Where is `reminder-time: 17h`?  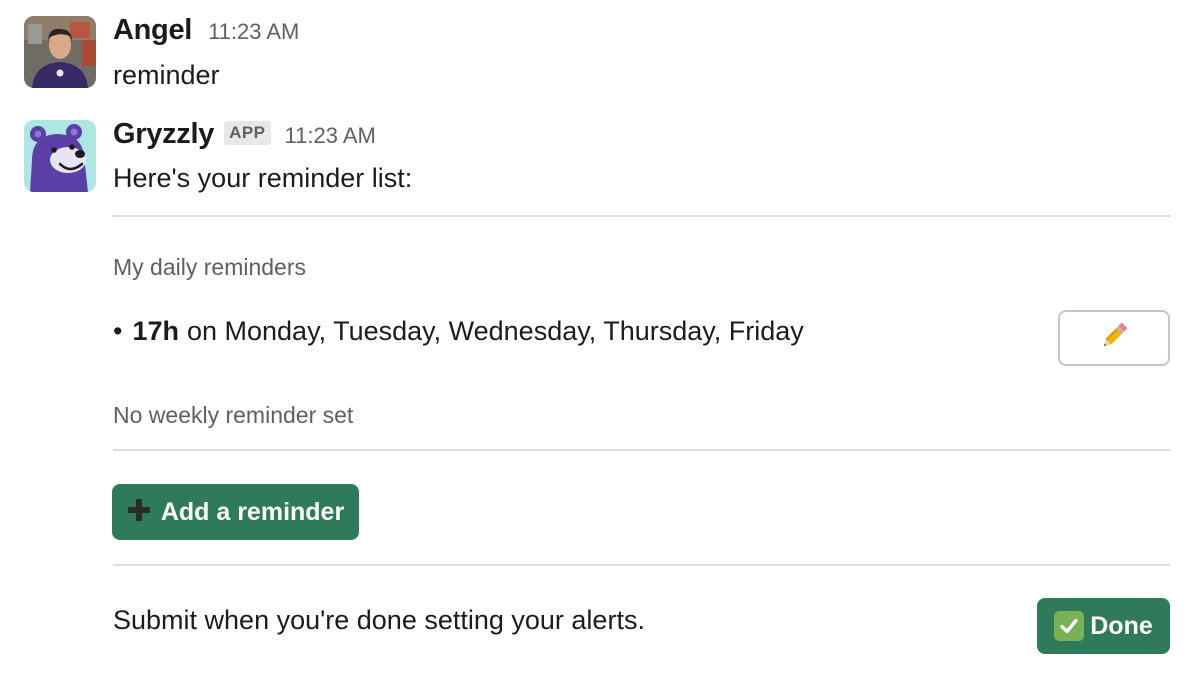
reminder-time: 17h is located at coordinates (155, 331).